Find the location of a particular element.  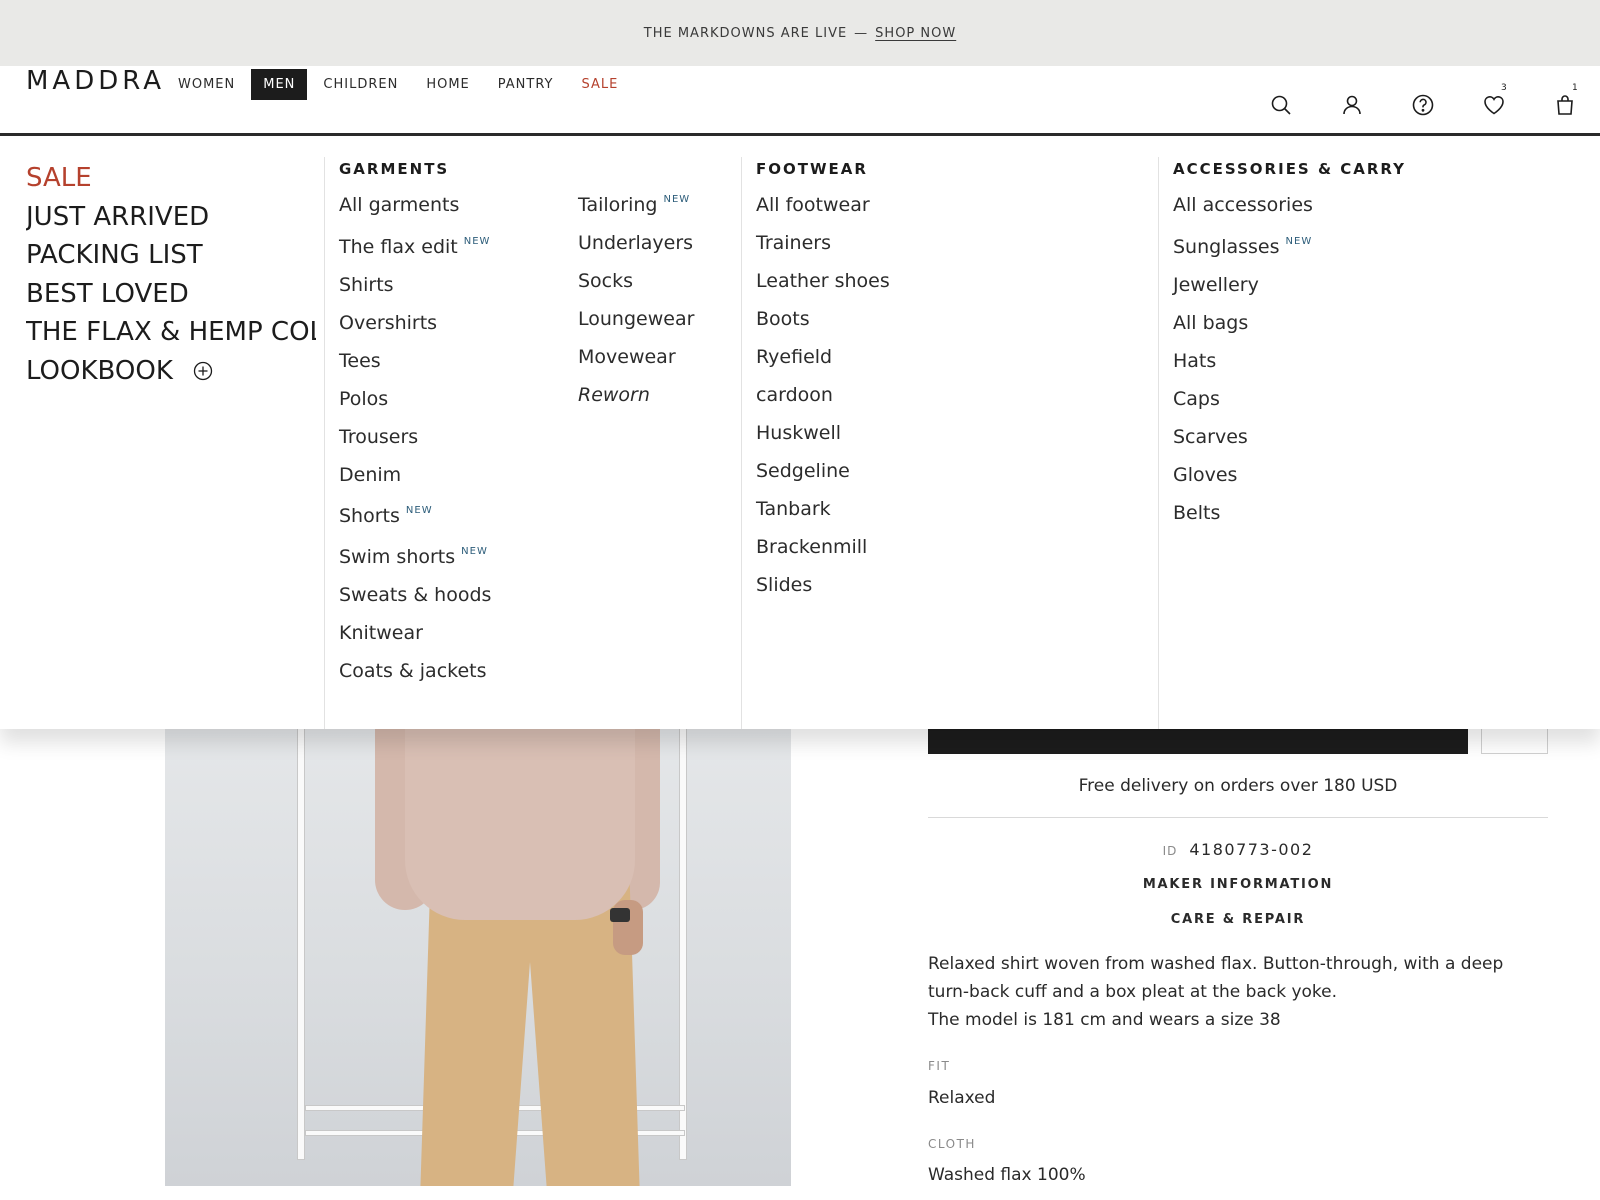

menu-item-label: Hats is located at coordinates (1195, 361).